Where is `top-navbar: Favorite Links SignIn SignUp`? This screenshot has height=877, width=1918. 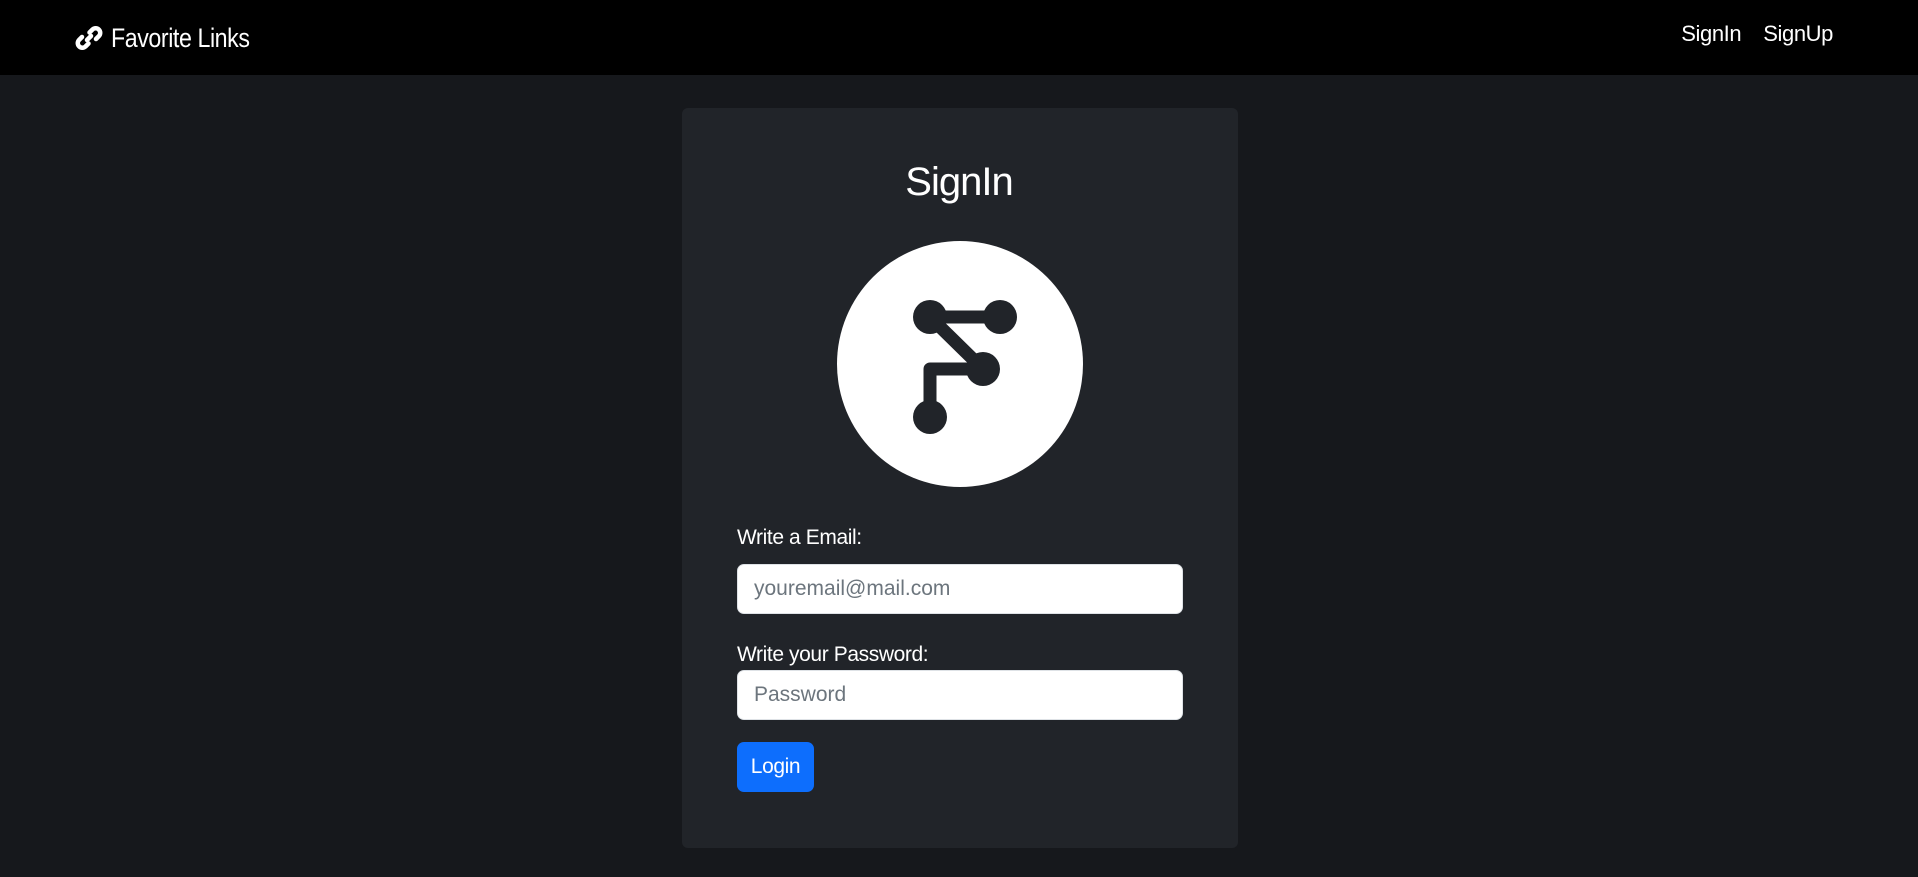
top-navbar: Favorite Links SignIn SignUp is located at coordinates (959, 37).